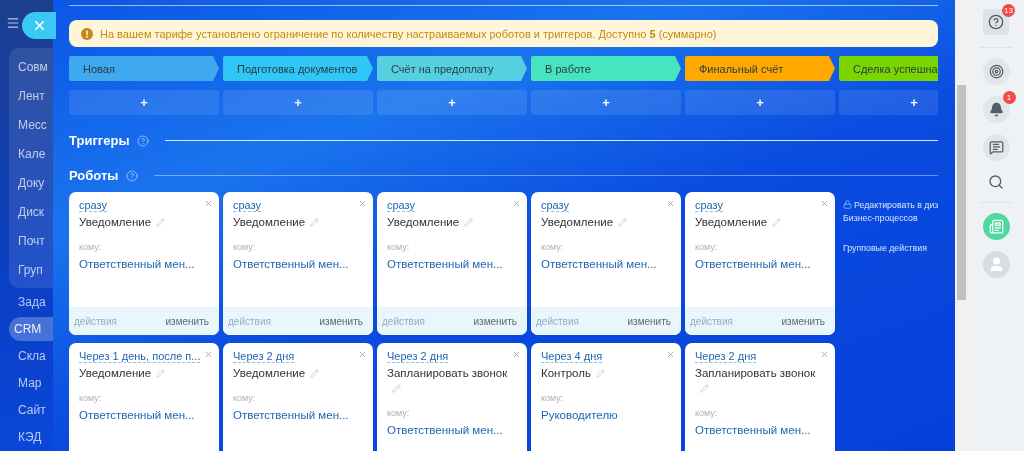  I want to click on delay-link: Через 4 дня, so click(572, 356).